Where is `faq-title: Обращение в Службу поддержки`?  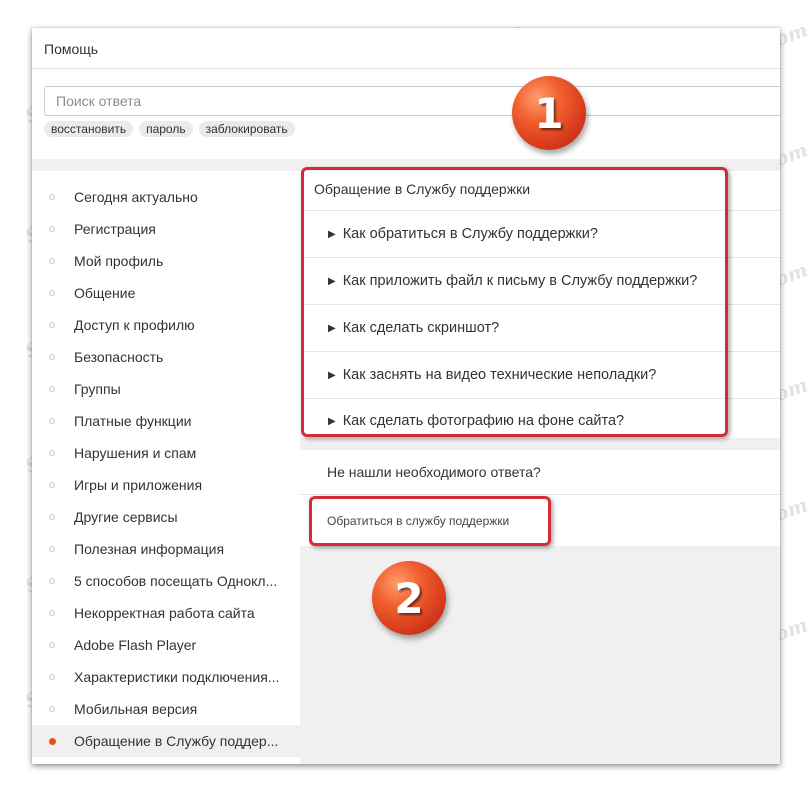
faq-title: Обращение в Службу поддержки is located at coordinates (422, 189).